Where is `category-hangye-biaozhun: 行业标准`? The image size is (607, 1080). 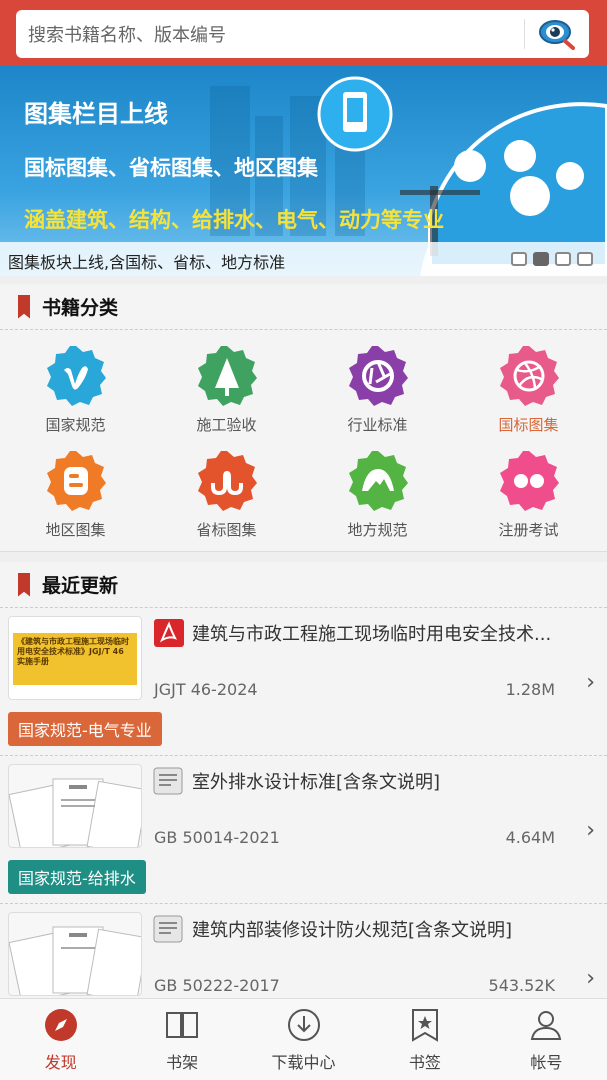 category-hangye-biaozhun: 行业标准 is located at coordinates (377, 382).